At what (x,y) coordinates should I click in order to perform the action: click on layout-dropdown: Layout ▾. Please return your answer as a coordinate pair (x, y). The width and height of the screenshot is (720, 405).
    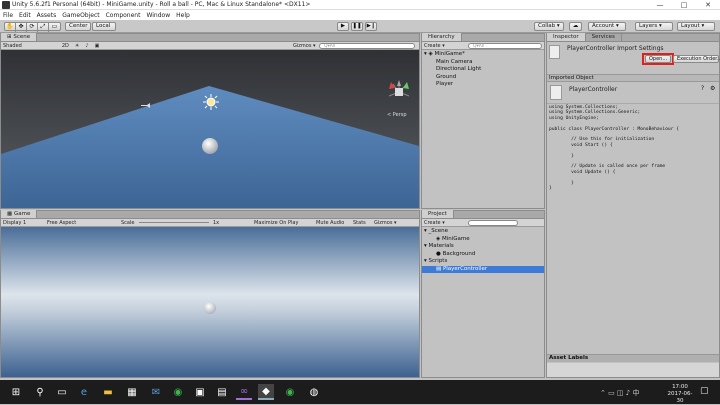
    Looking at the image, I should click on (696, 26).